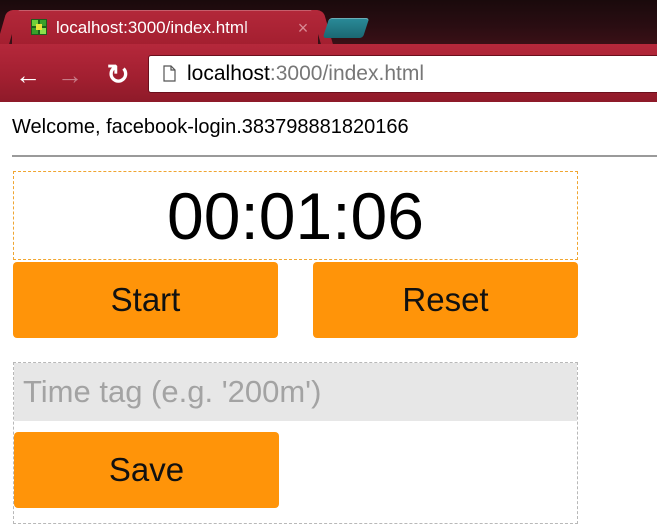 This screenshot has height=524, width=657. I want to click on url-path: :3000/index.html, so click(346, 73).